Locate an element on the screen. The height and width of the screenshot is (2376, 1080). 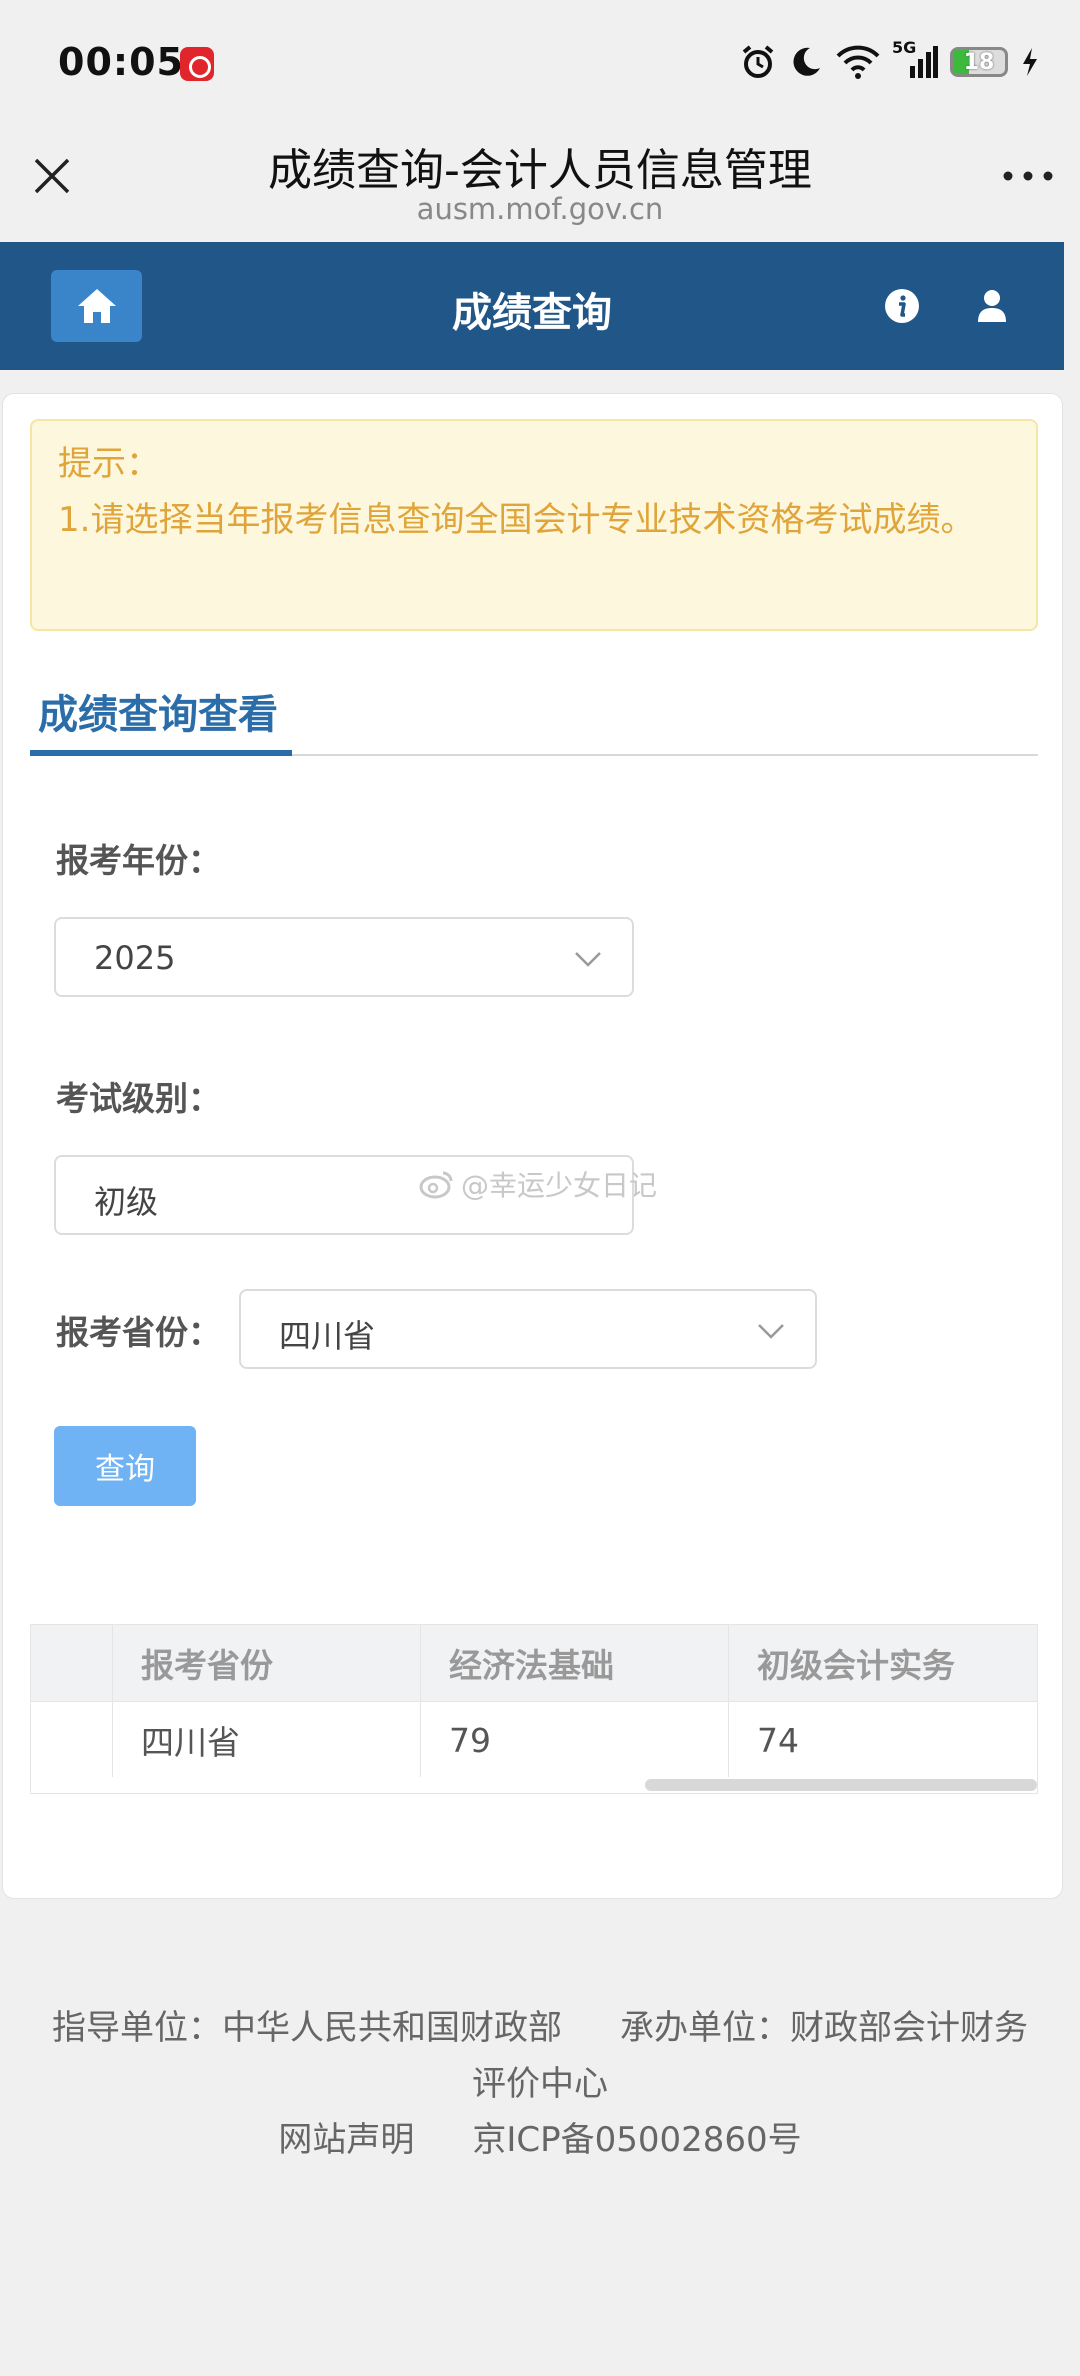
table-header-cell: 报考省份 is located at coordinates (267, 1663).